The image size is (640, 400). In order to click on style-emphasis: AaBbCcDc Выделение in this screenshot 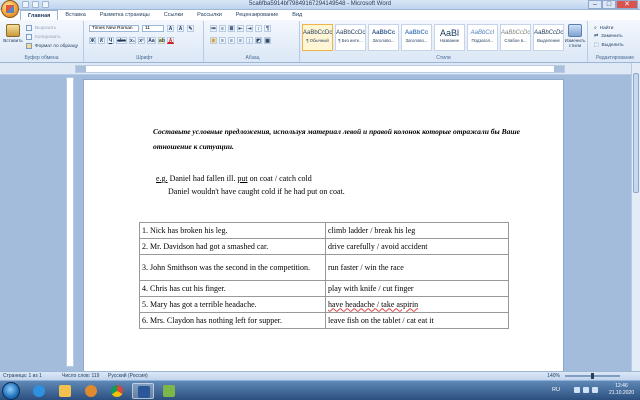, I will do `click(548, 37)`.